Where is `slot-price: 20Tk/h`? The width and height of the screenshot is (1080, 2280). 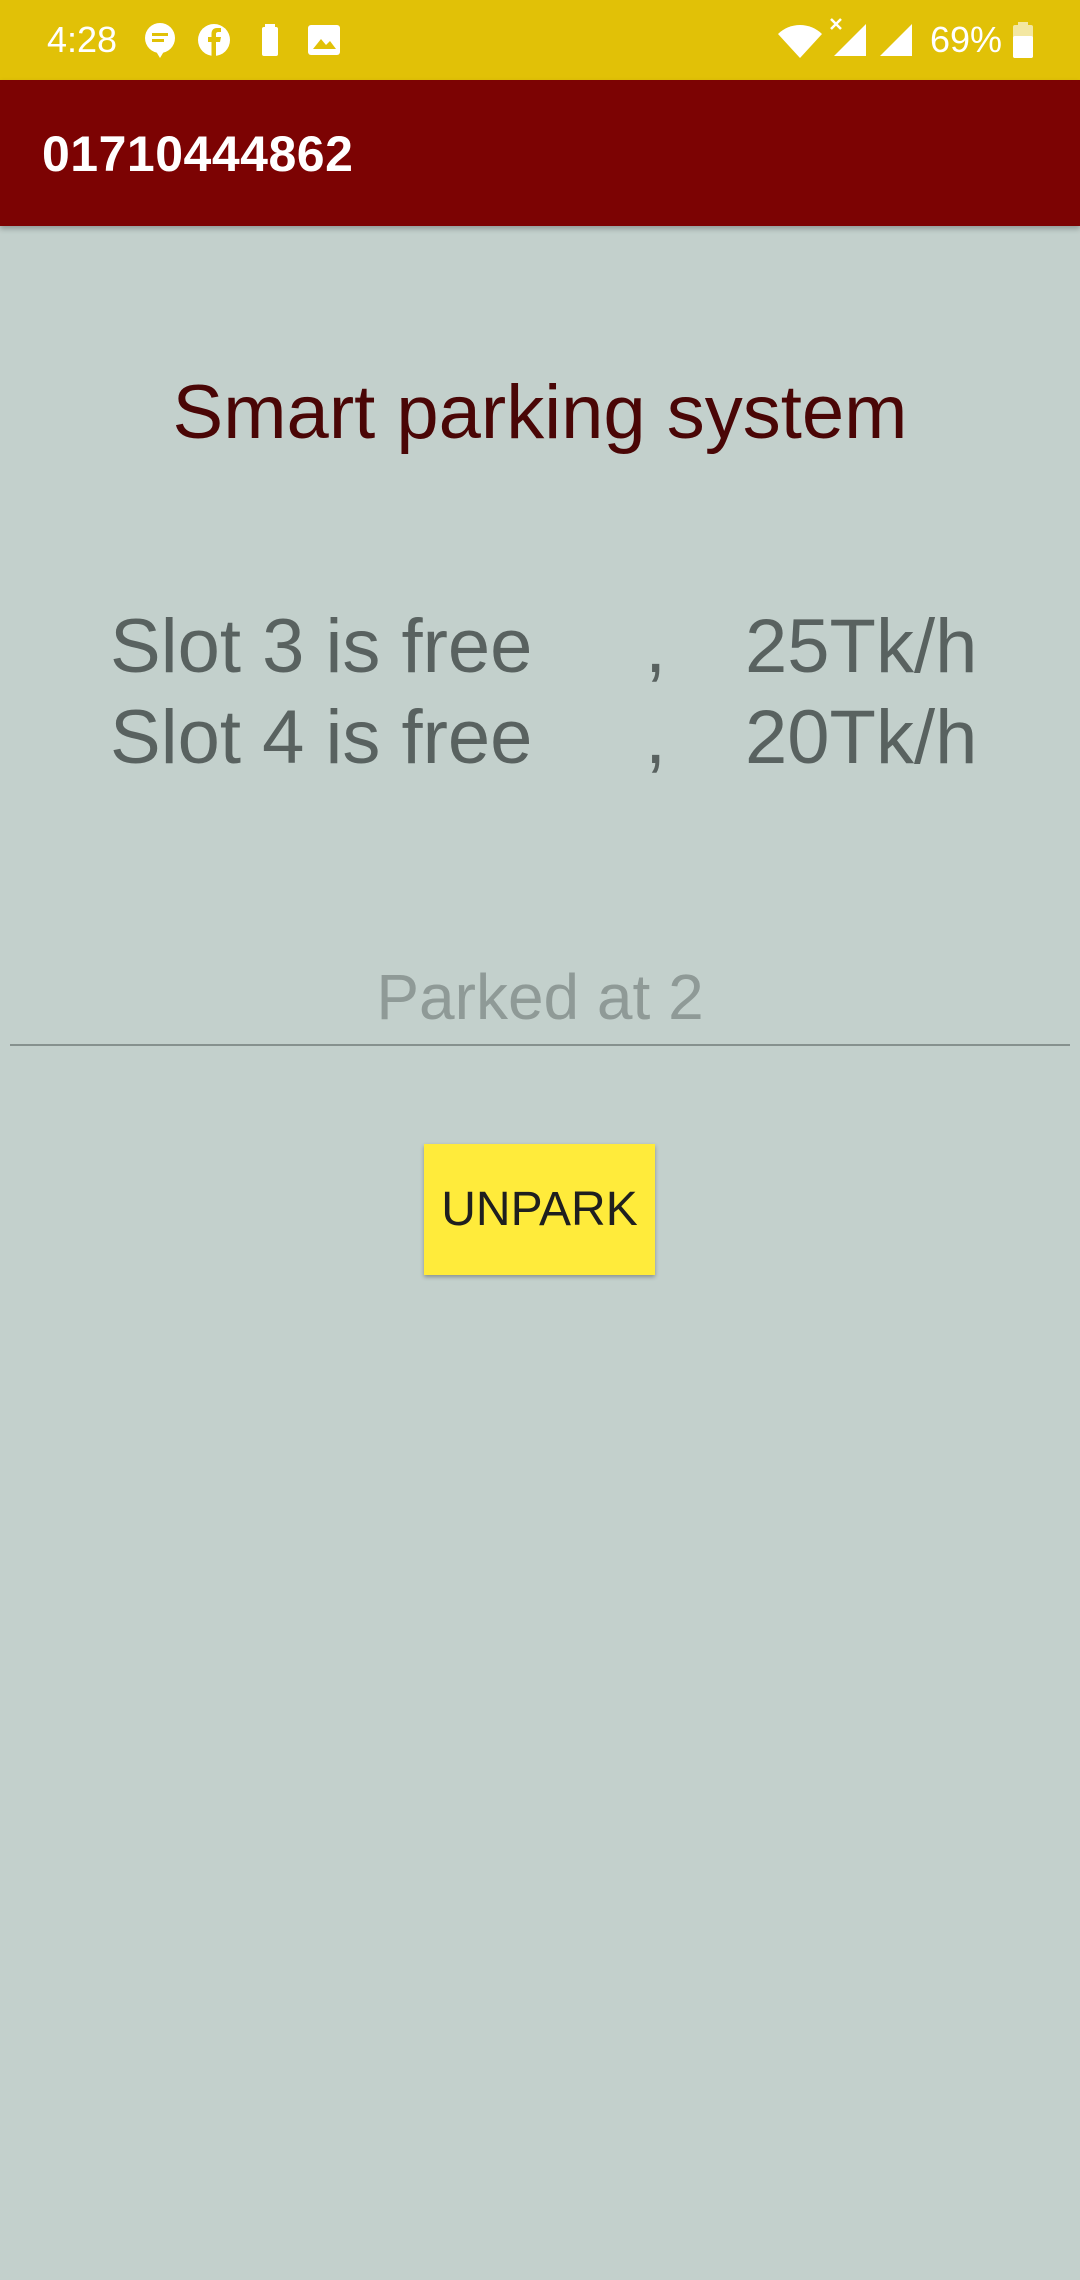
slot-price: 20Tk/h is located at coordinates (861, 737).